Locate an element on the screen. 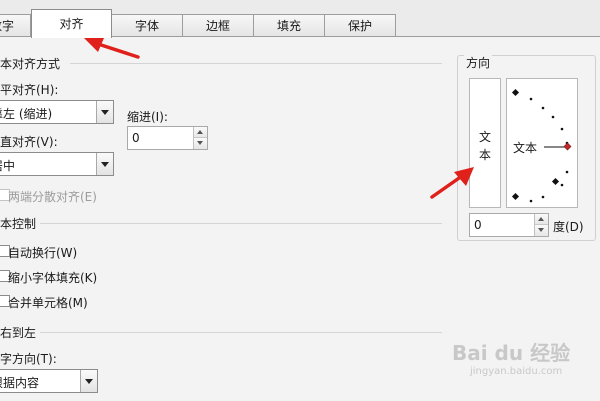  shrink-to-fit-label: 缩小字体填充(K) is located at coordinates (53, 278).